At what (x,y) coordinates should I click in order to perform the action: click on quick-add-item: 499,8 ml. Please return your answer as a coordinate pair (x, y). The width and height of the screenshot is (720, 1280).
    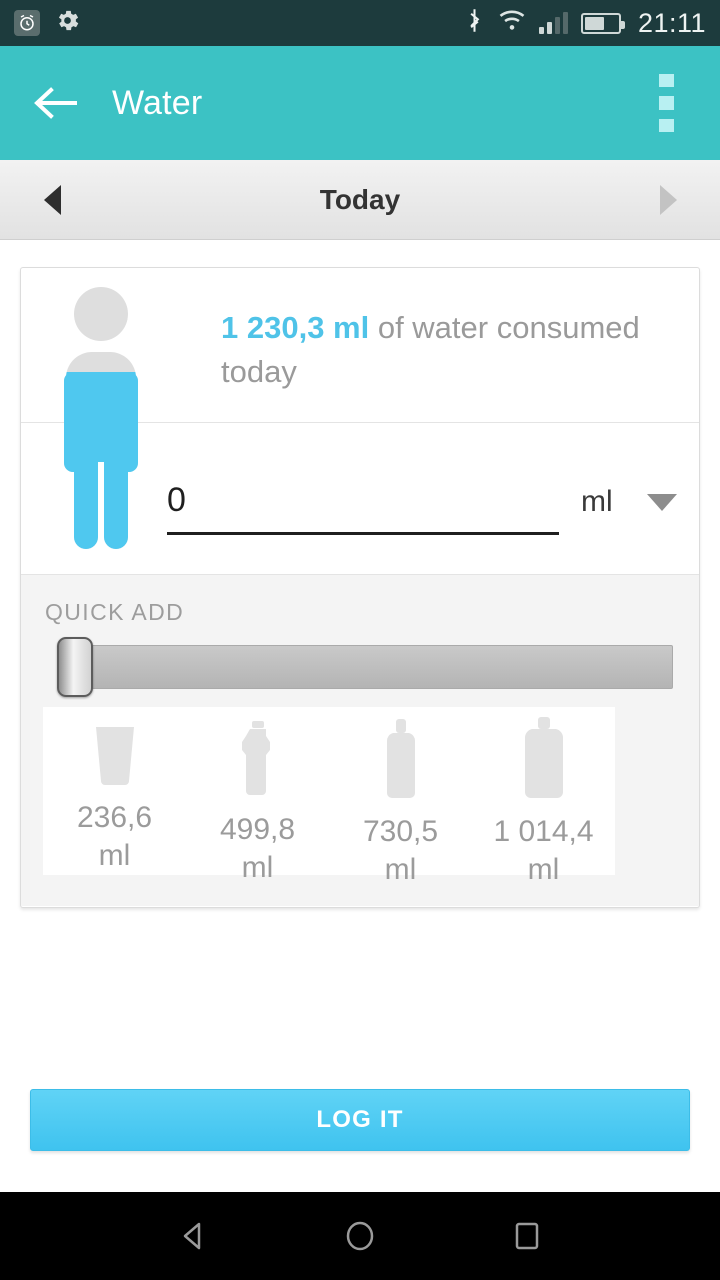
    Looking at the image, I should click on (257, 795).